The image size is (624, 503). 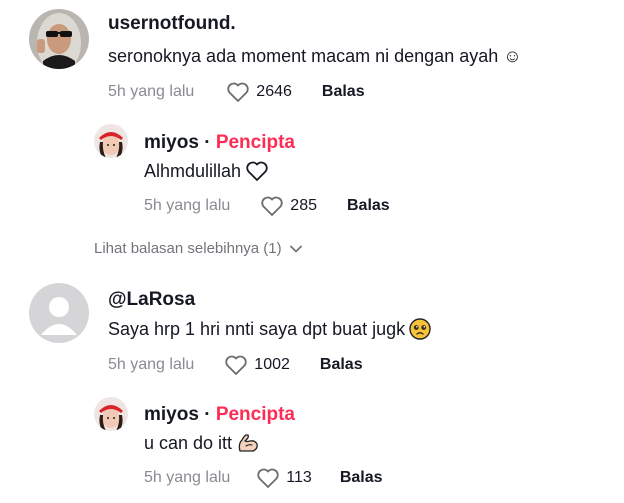 I want to click on like-count: 1002, so click(x=272, y=364).